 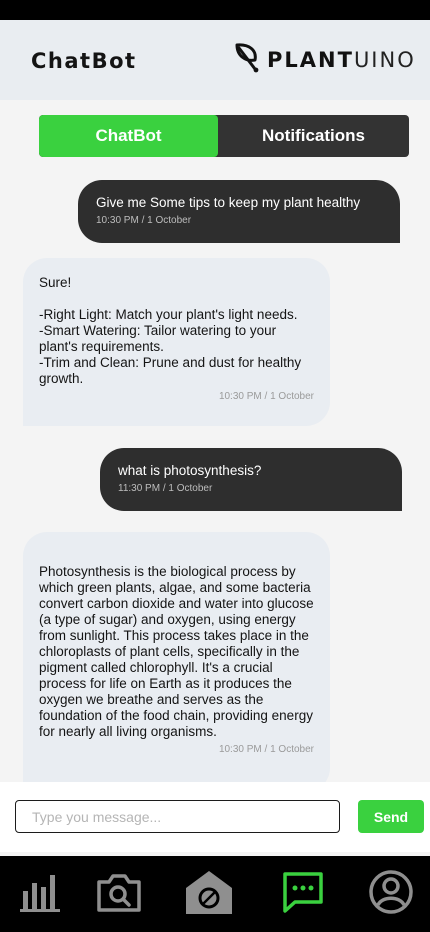 I want to click on profile-icon, so click(x=391, y=894).